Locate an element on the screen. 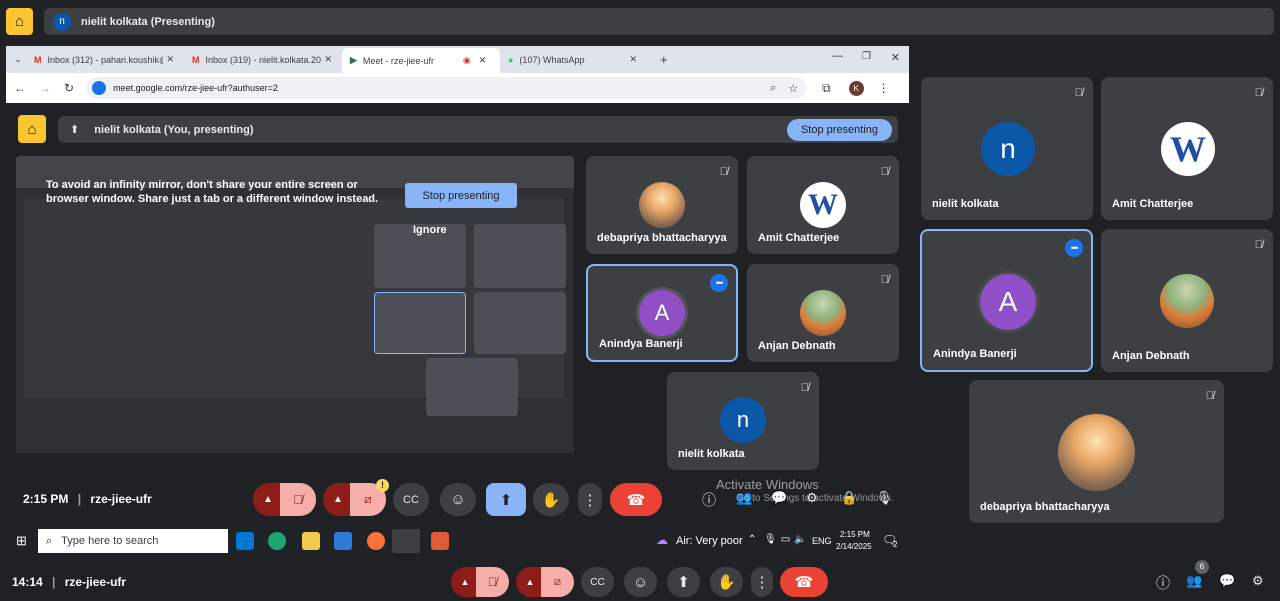 Image resolution: width=1280 pixels, height=601 pixels. app-icon is located at coordinates (440, 541).